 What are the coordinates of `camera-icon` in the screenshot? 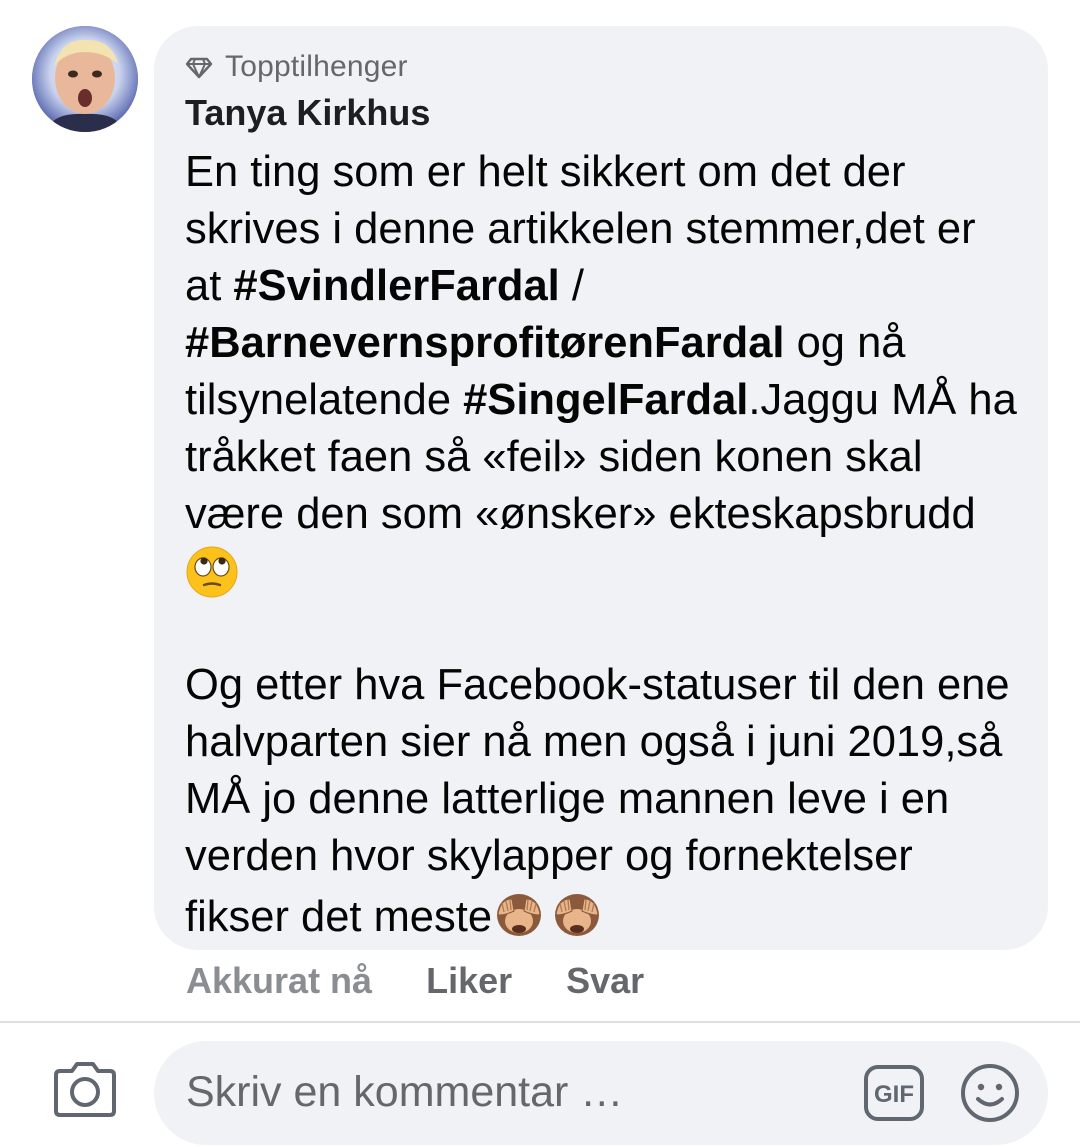 It's located at (85, 1090).